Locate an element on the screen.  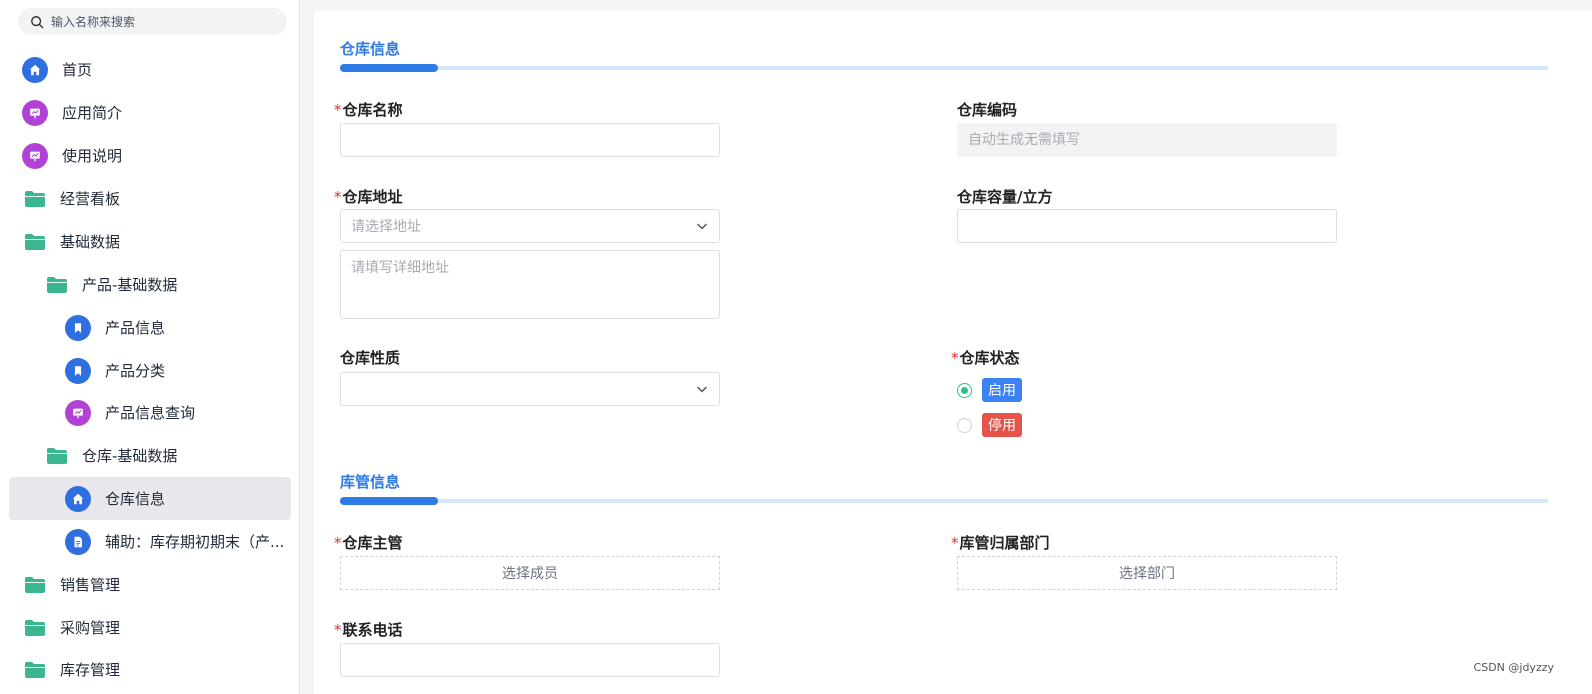
status-option-disabled: 停用 is located at coordinates (989, 425).